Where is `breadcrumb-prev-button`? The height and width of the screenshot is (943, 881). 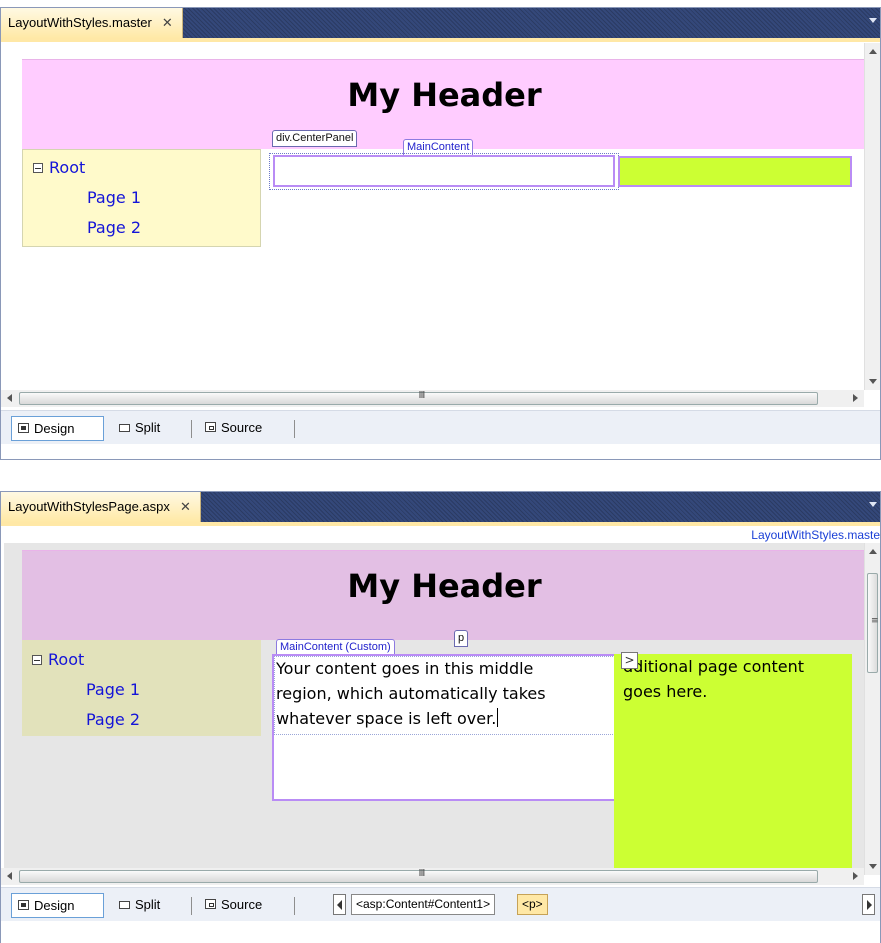
breadcrumb-prev-button is located at coordinates (339, 904).